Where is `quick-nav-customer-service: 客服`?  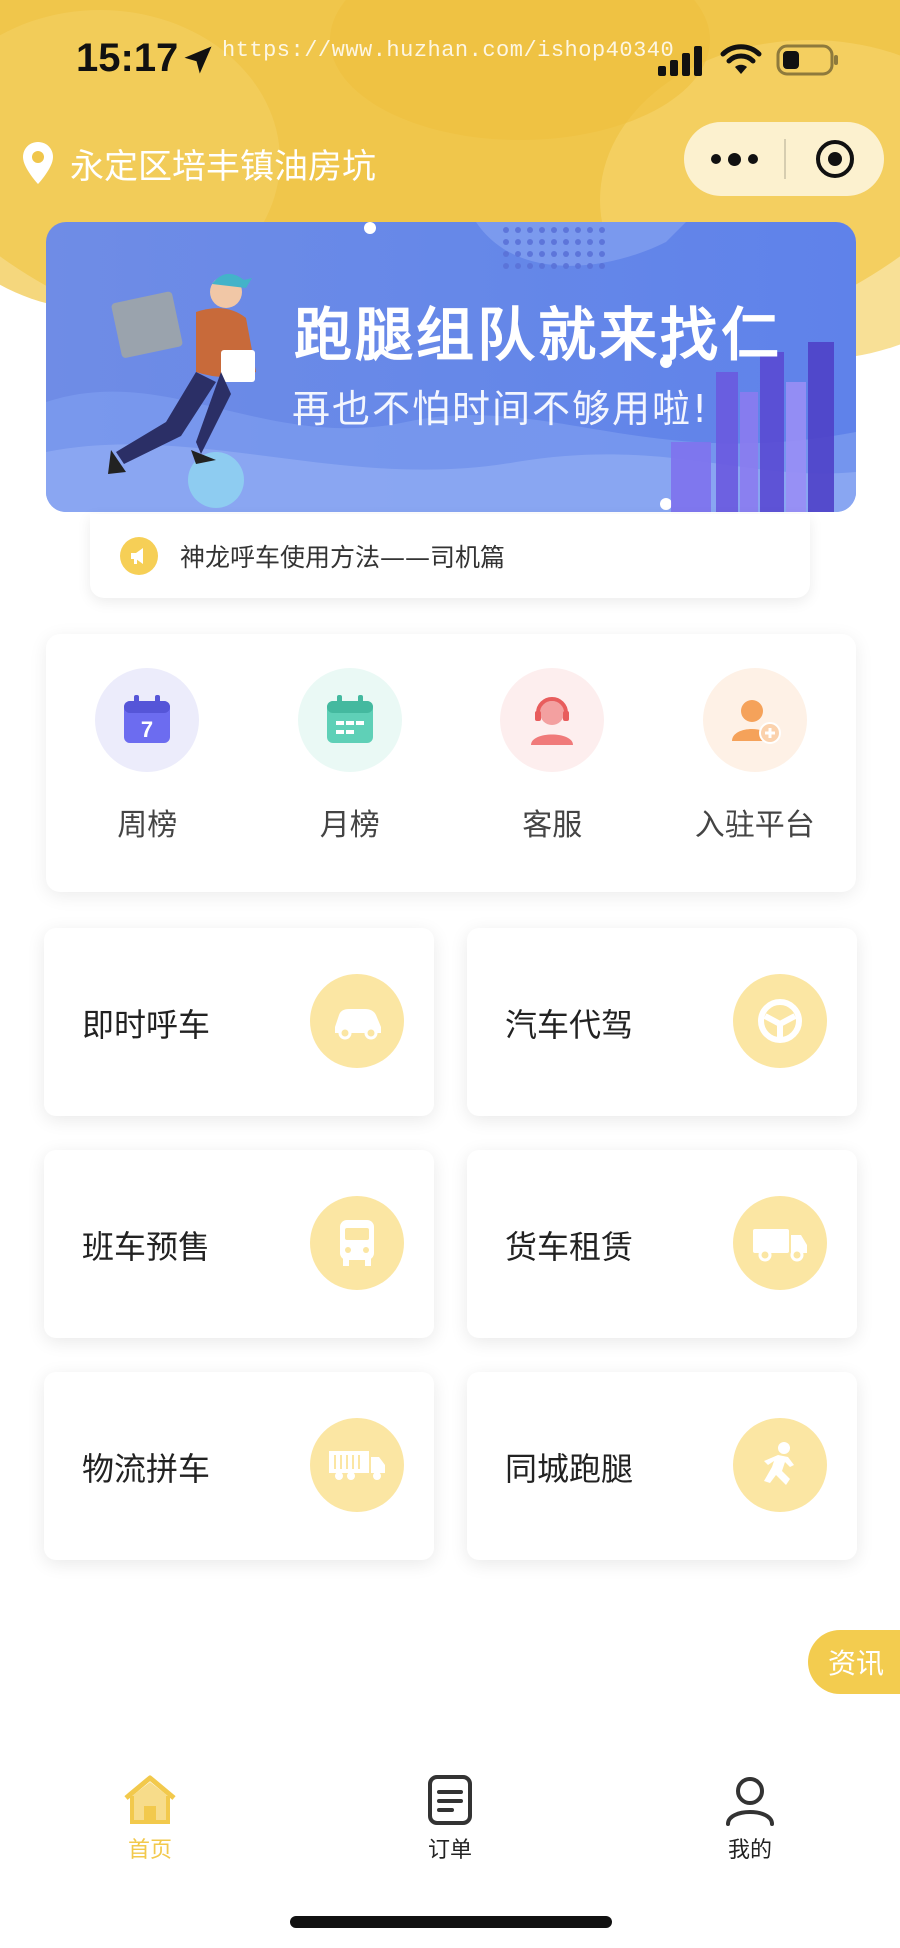
quick-nav-customer-service: 客服 is located at coordinates (552, 763).